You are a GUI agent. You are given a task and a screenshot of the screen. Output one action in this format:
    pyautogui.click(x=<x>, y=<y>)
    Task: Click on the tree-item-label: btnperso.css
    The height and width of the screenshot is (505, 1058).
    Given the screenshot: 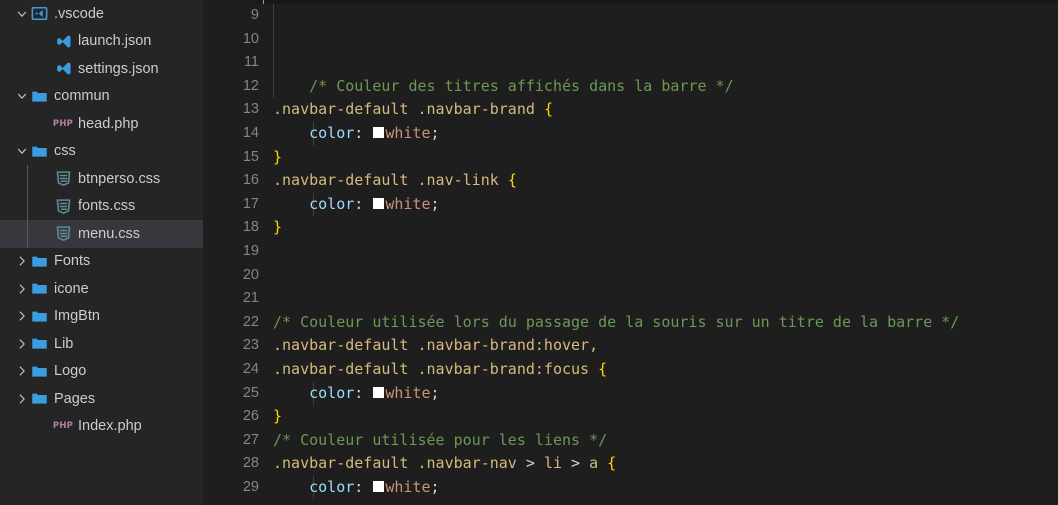 What is the action you would take?
    pyautogui.click(x=119, y=178)
    